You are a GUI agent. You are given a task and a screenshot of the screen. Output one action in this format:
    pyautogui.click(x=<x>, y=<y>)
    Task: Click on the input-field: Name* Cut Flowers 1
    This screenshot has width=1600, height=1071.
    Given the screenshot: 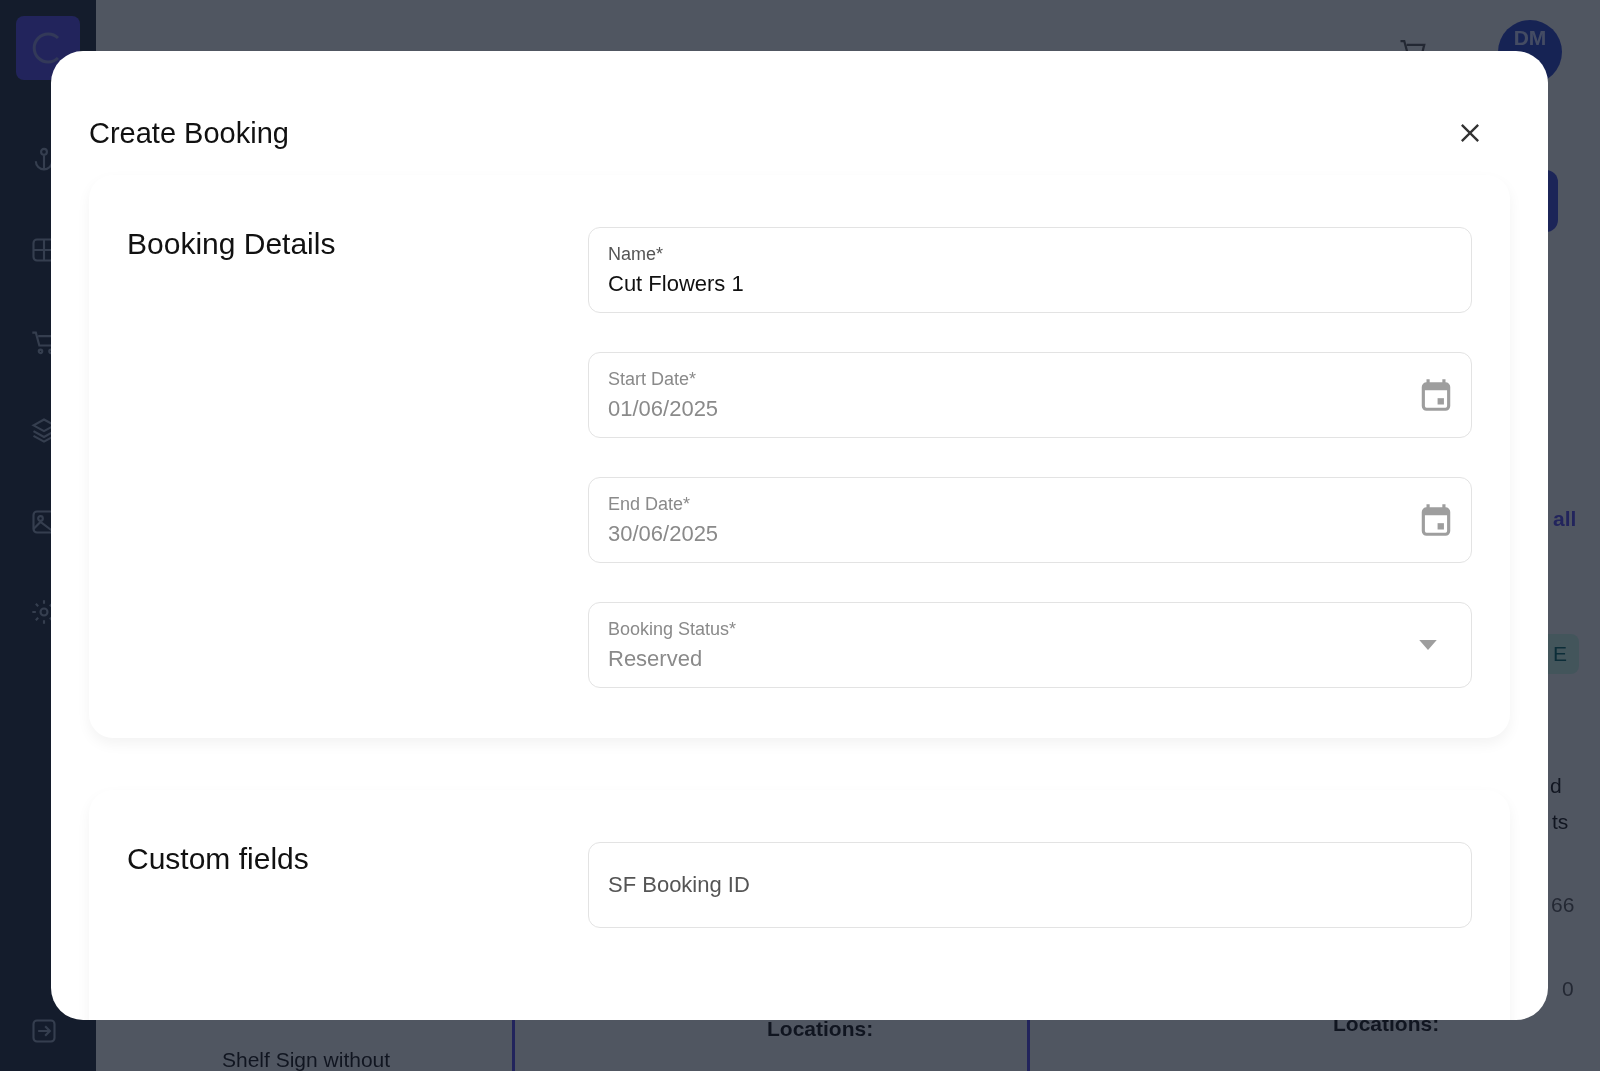 What is the action you would take?
    pyautogui.click(x=1030, y=270)
    